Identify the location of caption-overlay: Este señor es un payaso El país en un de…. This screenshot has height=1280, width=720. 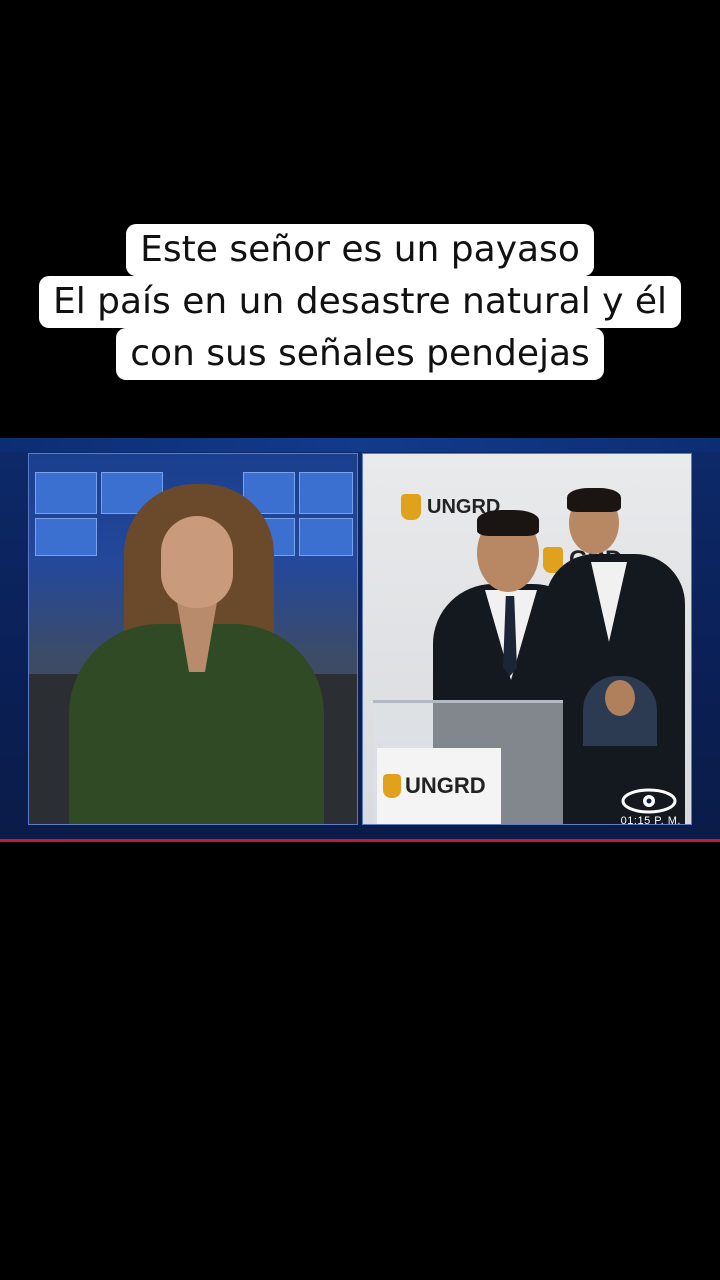
(360, 302).